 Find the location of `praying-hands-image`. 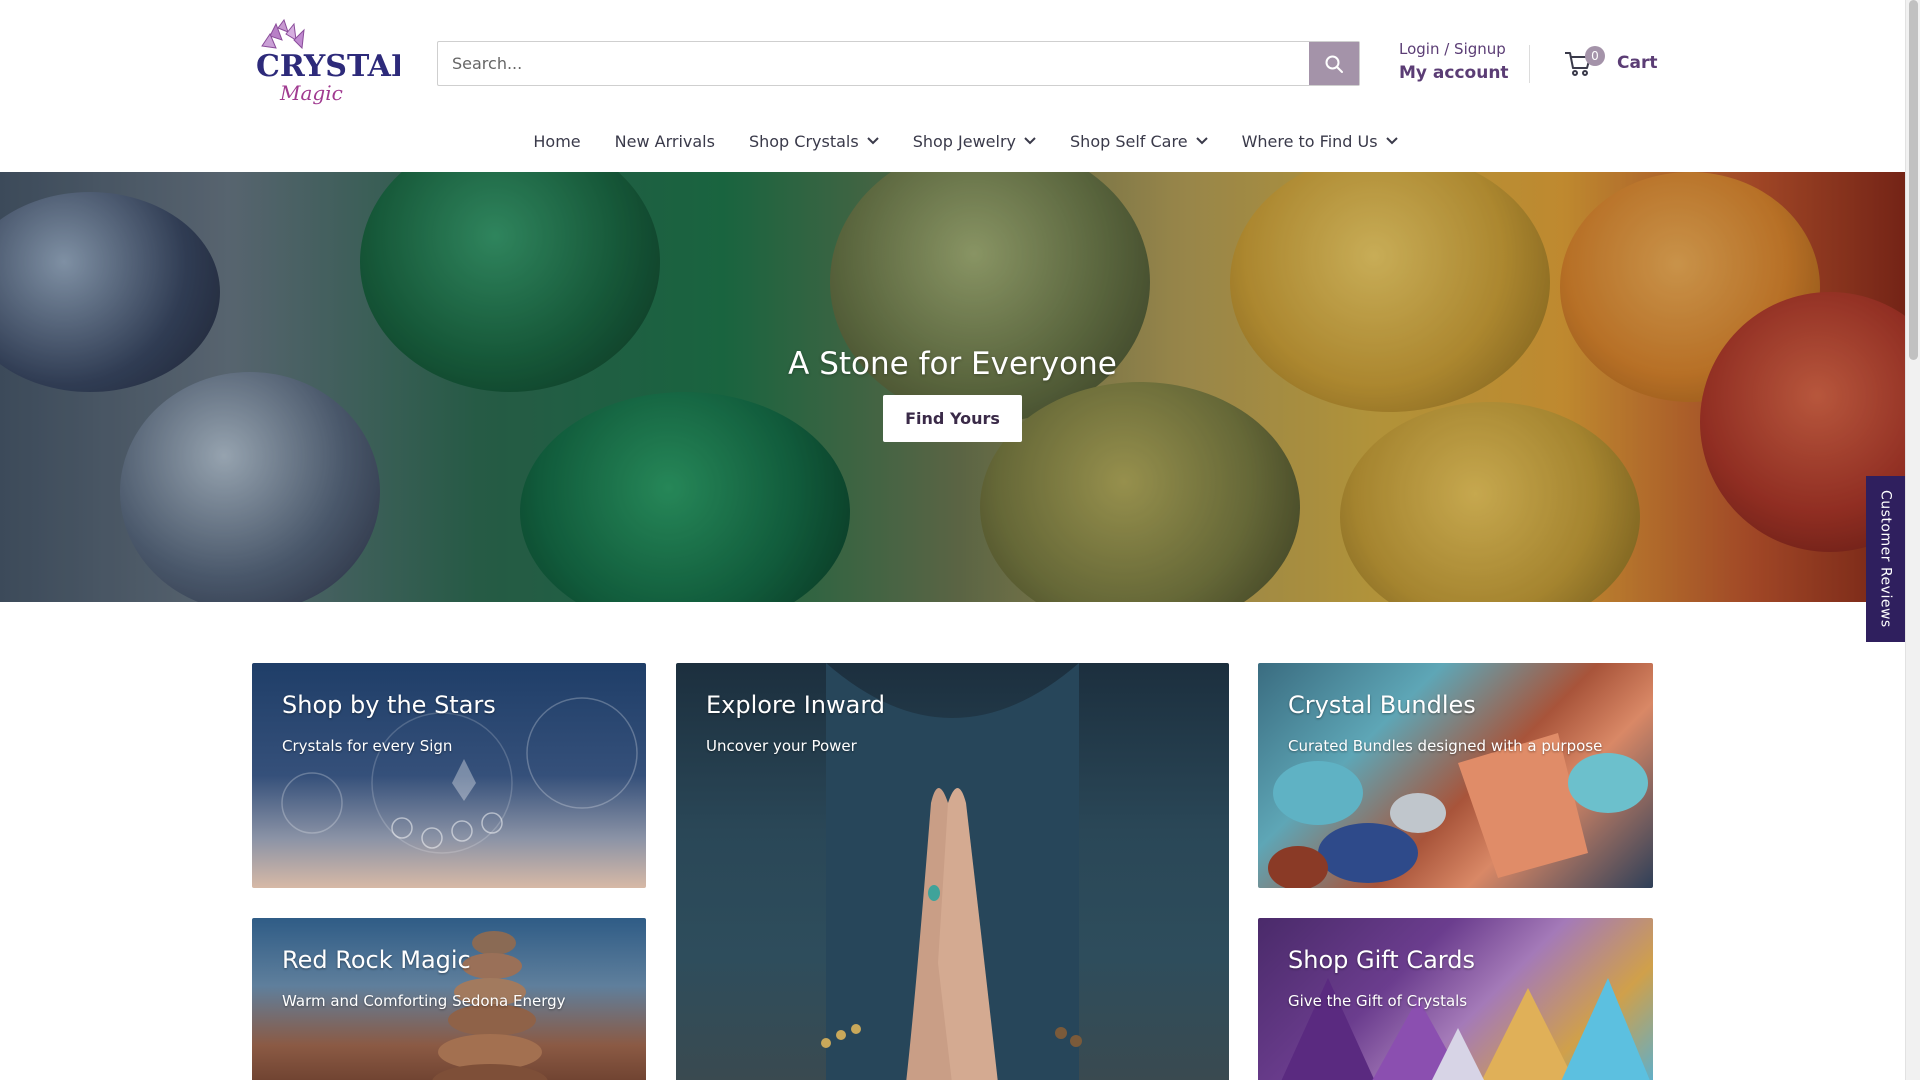

praying-hands-image is located at coordinates (951, 871).